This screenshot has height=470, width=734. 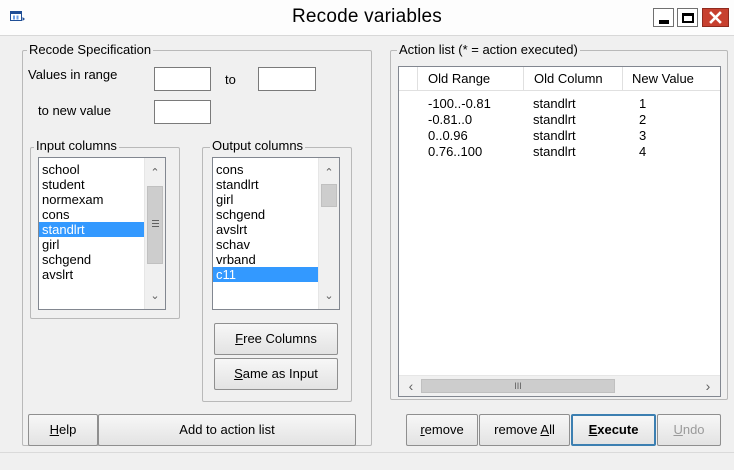 What do you see at coordinates (230, 79) in the screenshot?
I see `to-label: to` at bounding box center [230, 79].